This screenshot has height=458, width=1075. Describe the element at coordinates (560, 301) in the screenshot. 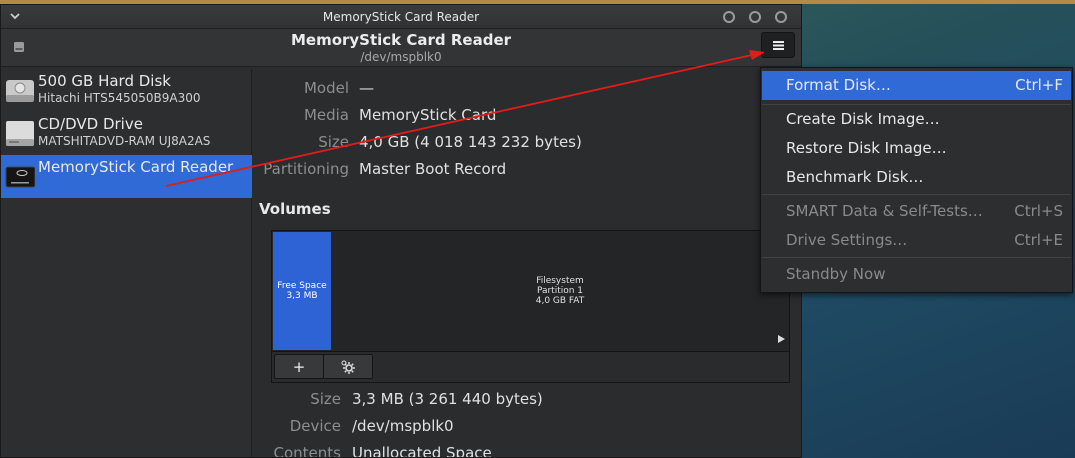

I see `segment-size: 4,0 GB FAT` at that location.